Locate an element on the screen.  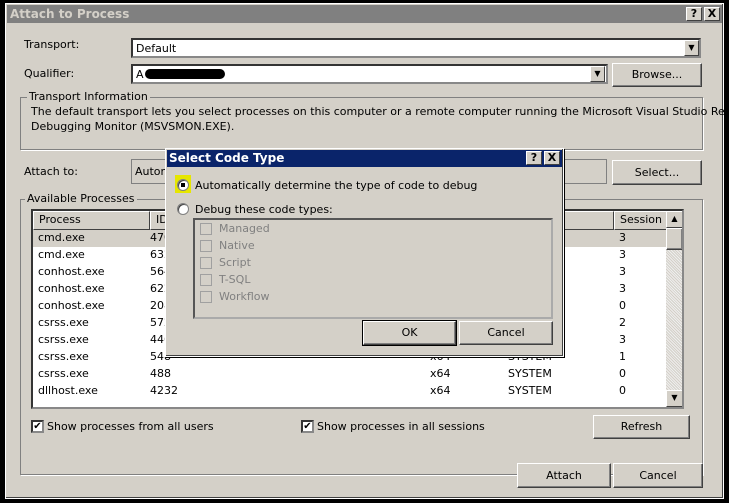
code-type-label: T-SQL is located at coordinates (235, 279).